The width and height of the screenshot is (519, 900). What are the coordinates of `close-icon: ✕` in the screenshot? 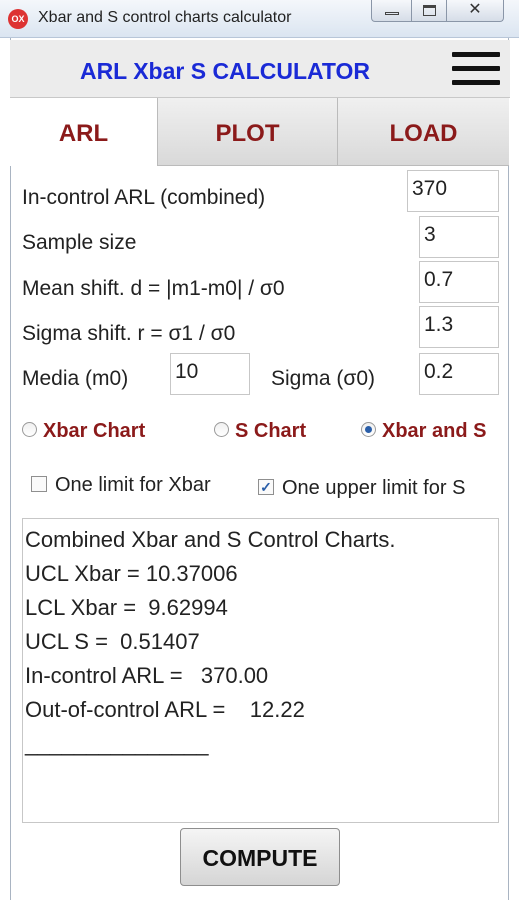 It's located at (475, 9).